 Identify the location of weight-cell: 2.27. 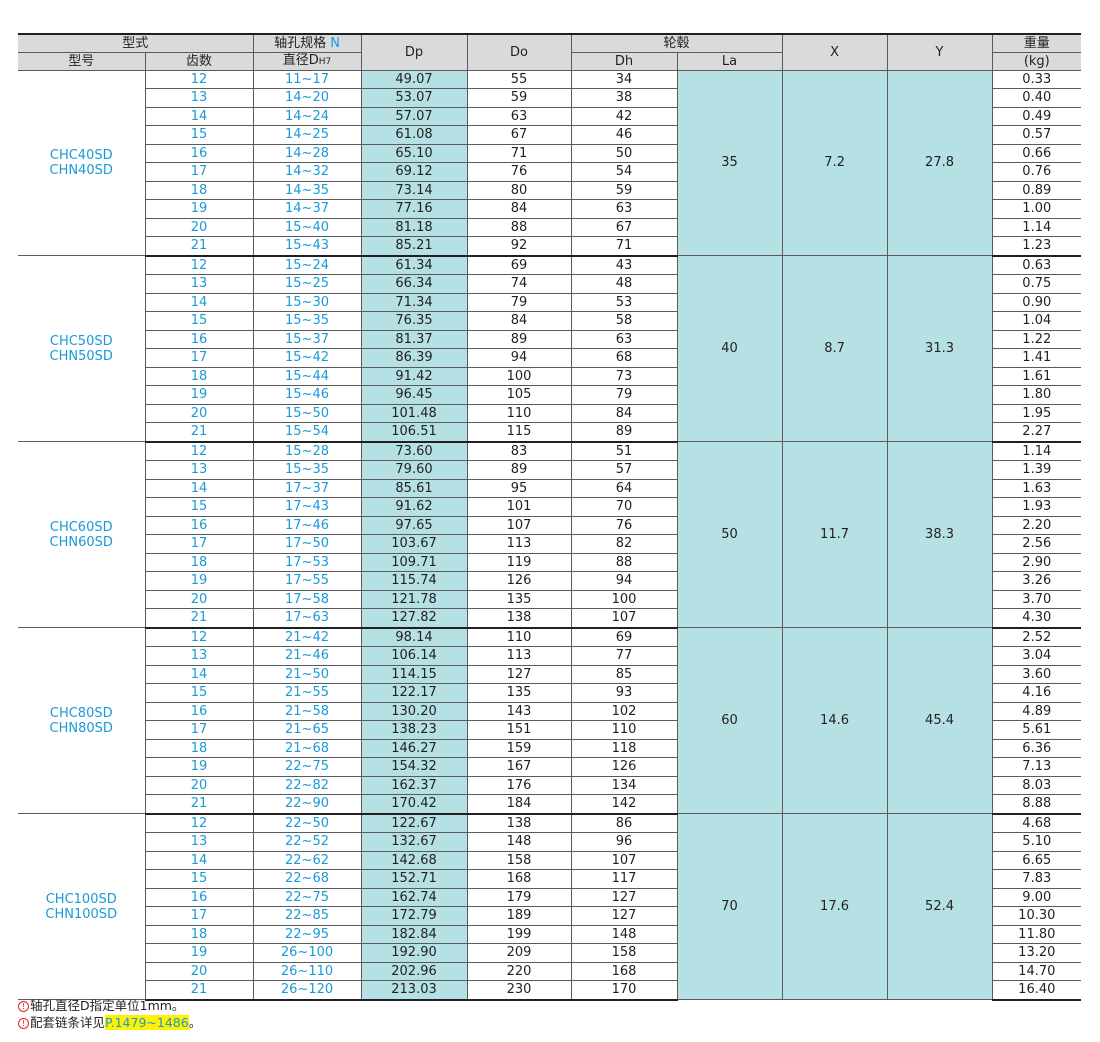
(1036, 432).